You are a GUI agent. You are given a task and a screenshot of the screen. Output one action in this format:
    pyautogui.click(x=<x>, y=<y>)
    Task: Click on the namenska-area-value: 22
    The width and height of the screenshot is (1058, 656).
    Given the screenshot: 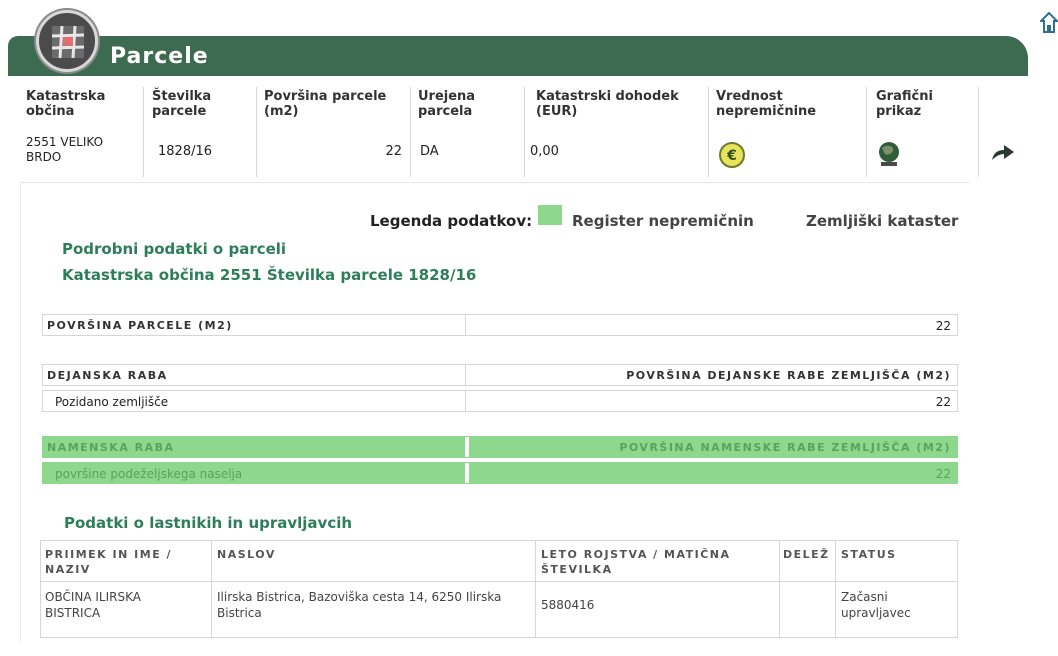 What is the action you would take?
    pyautogui.click(x=943, y=474)
    